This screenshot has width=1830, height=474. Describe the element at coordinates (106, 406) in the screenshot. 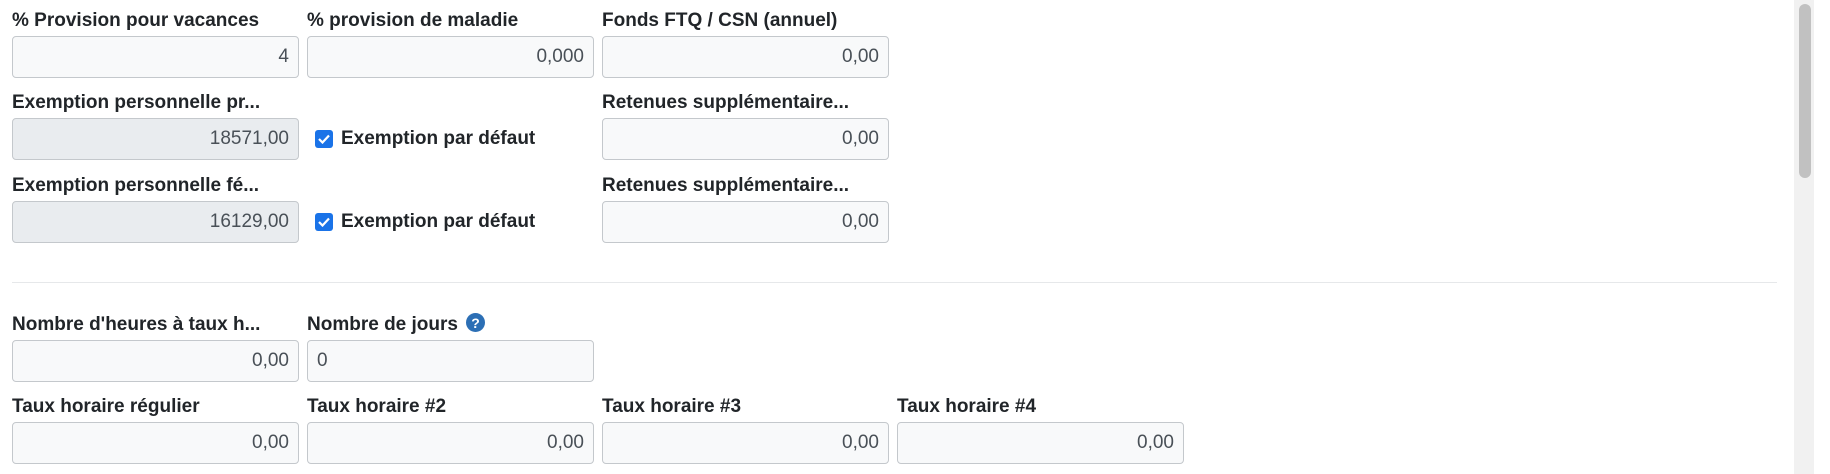

I see `regular-rate-label: Taux horaire régulier` at that location.